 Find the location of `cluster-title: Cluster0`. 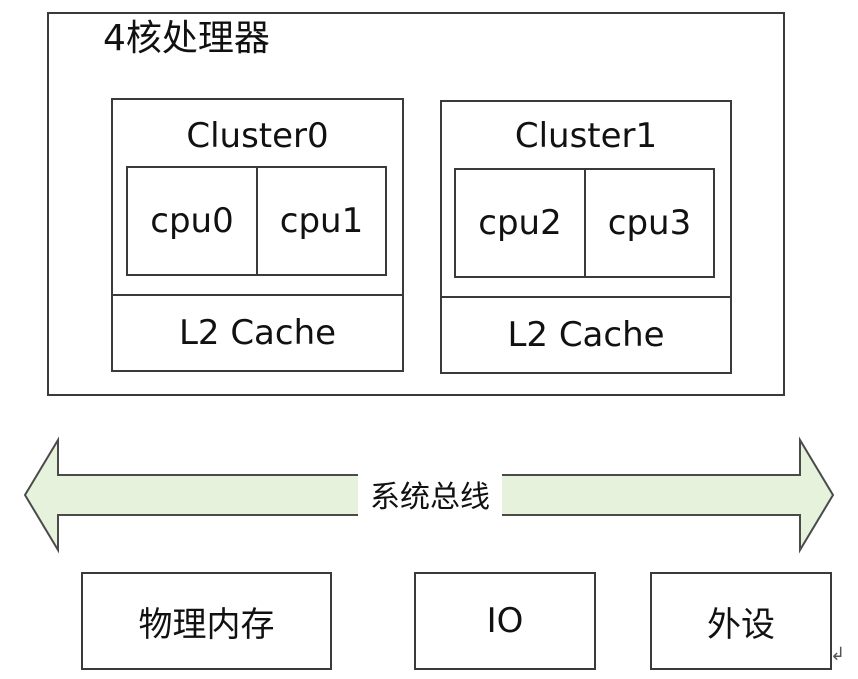

cluster-title: Cluster0 is located at coordinates (257, 136).